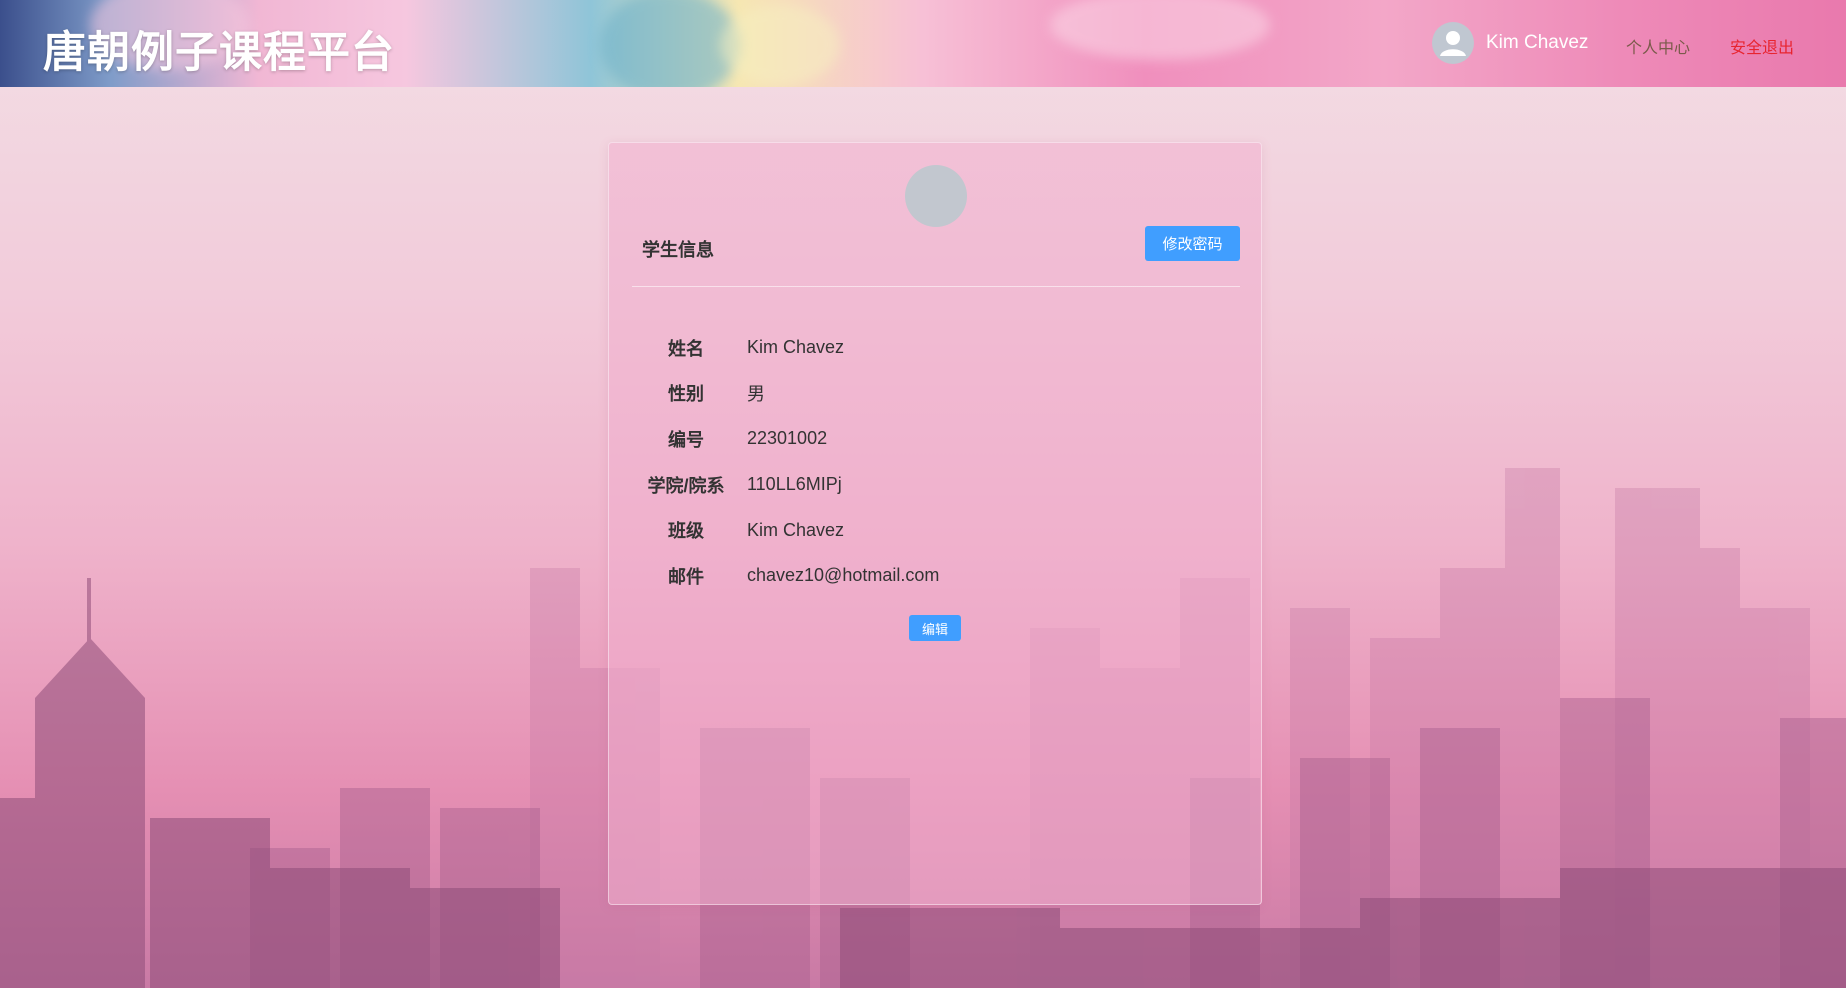 This screenshot has height=988, width=1846. Describe the element at coordinates (922, 485) in the screenshot. I see `info-row-department: 学院/院系 110LL6MIPj` at that location.